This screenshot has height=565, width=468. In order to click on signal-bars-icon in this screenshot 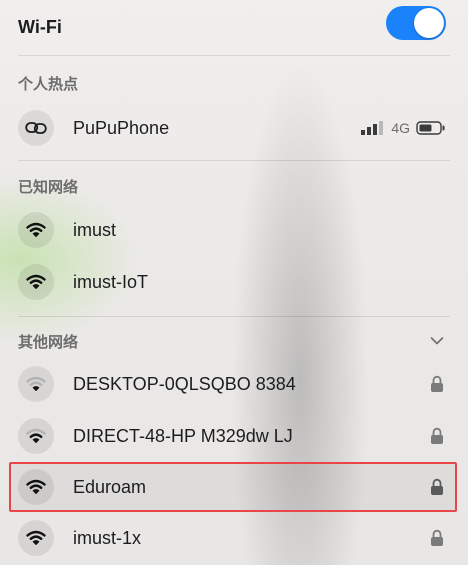, I will do `click(372, 128)`.